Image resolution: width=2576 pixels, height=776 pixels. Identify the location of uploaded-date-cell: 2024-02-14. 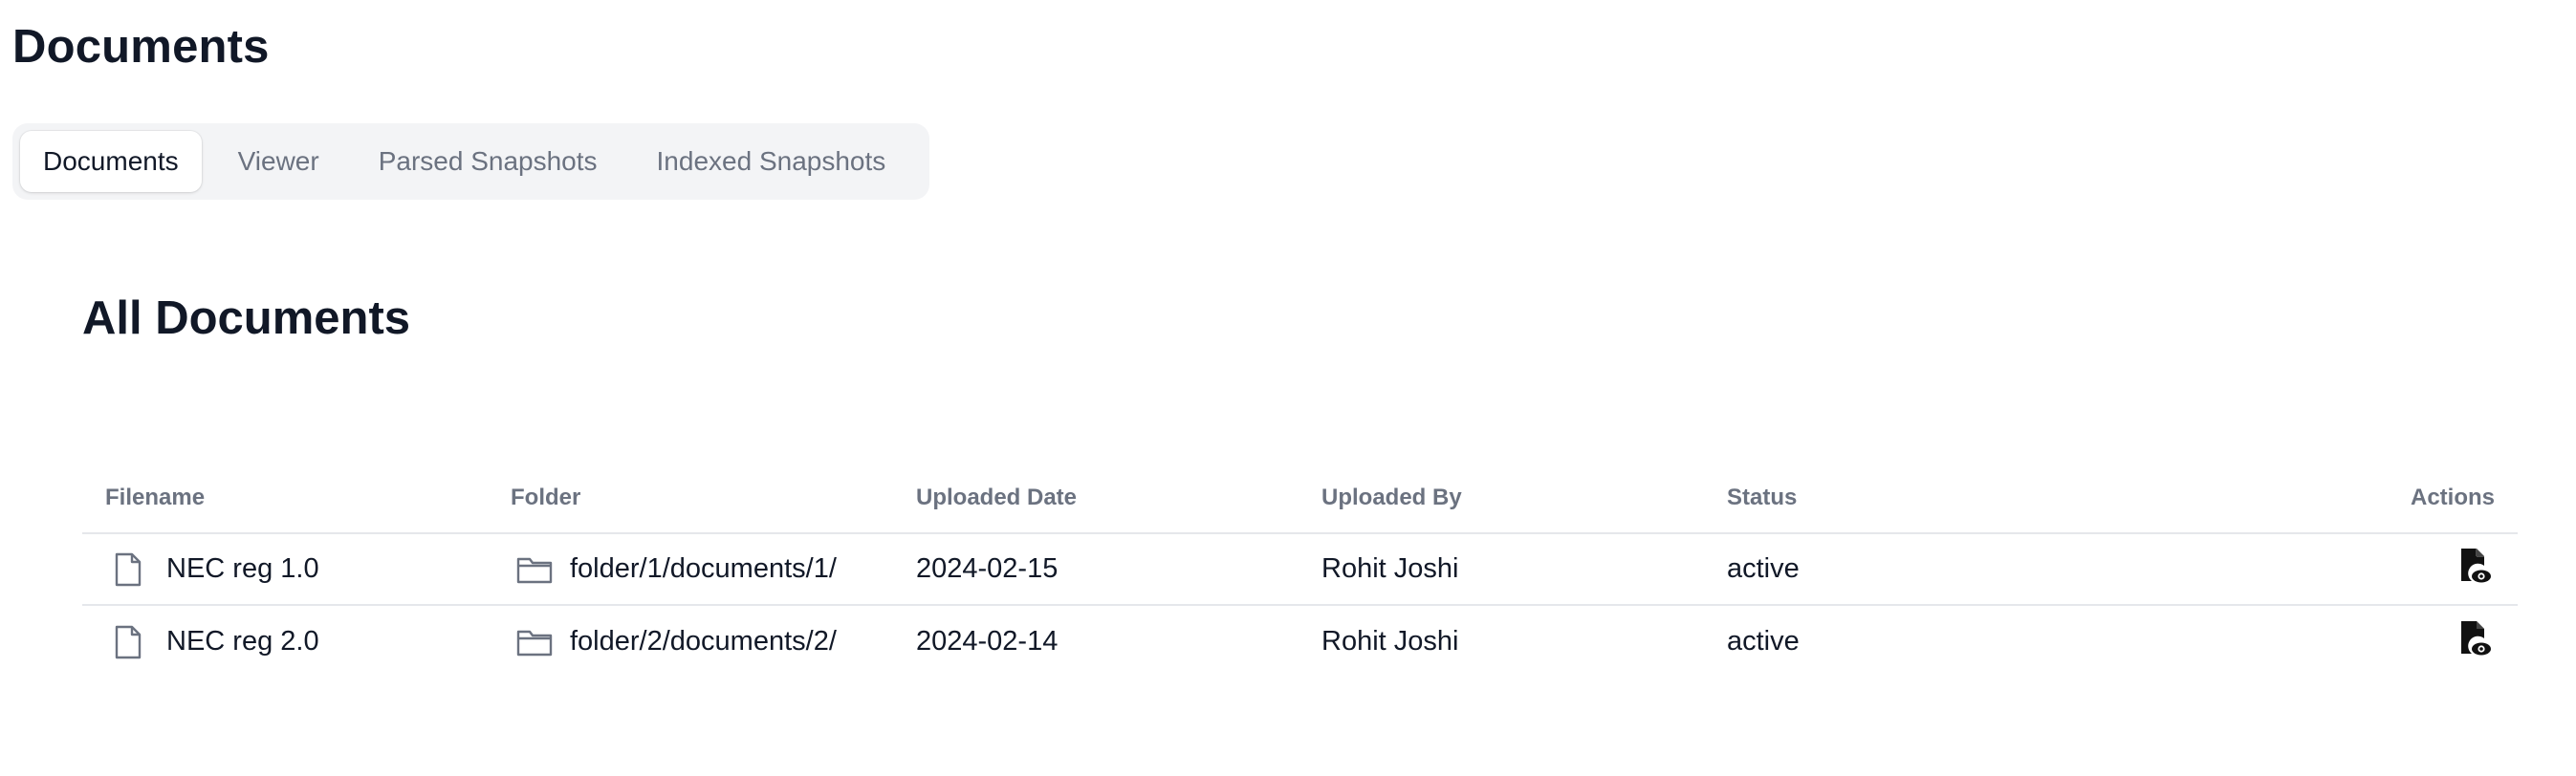
(987, 641).